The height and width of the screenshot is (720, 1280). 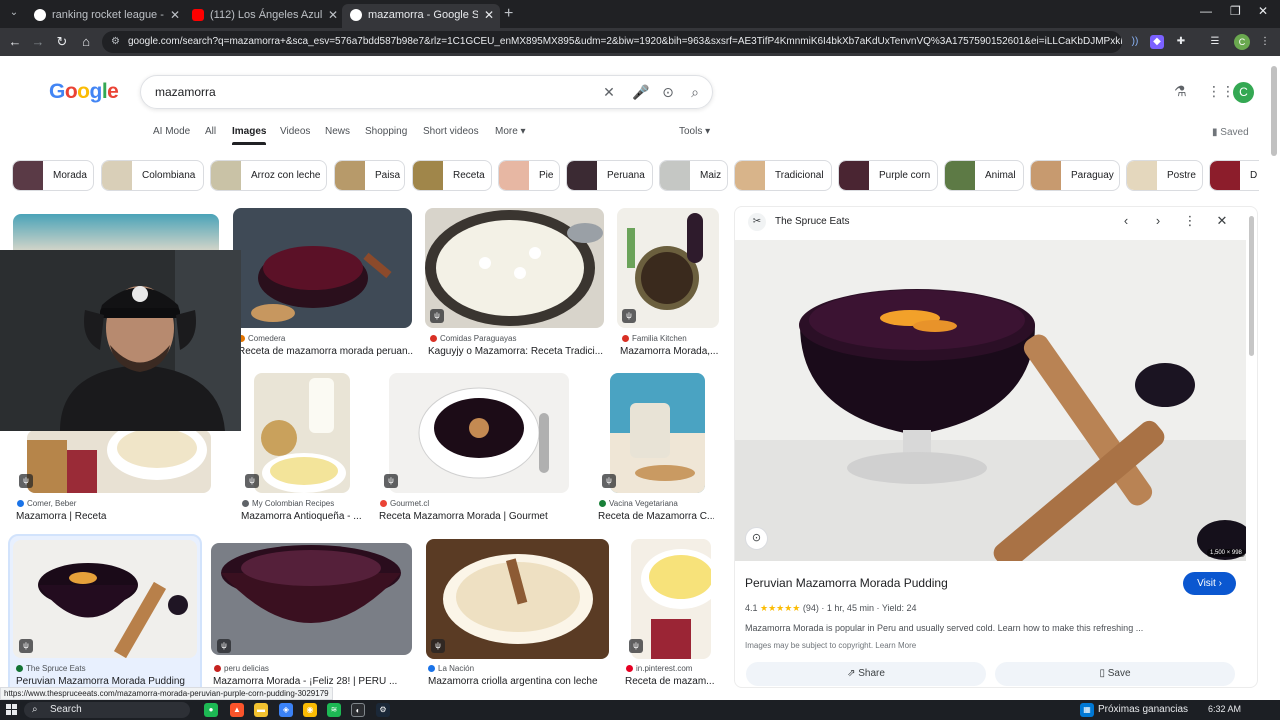 What do you see at coordinates (888, 175) in the screenshot?
I see `chip-purple-corn: Purple corn` at bounding box center [888, 175].